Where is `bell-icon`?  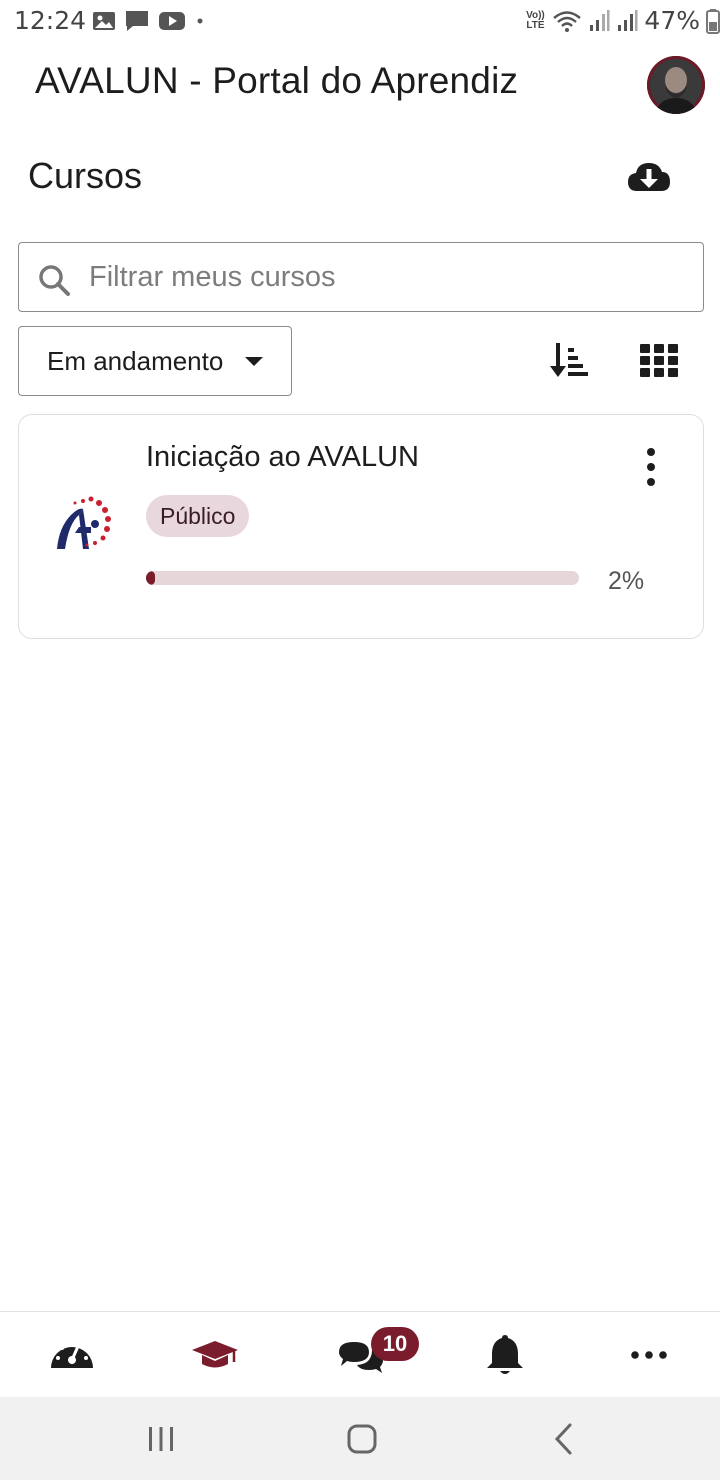
bell-icon is located at coordinates (505, 1354).